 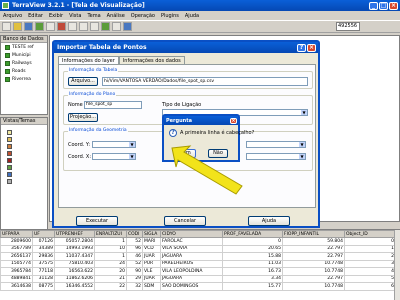 What do you see at coordinates (97, 221) in the screenshot?
I see `executar-button: Executar` at bounding box center [97, 221].